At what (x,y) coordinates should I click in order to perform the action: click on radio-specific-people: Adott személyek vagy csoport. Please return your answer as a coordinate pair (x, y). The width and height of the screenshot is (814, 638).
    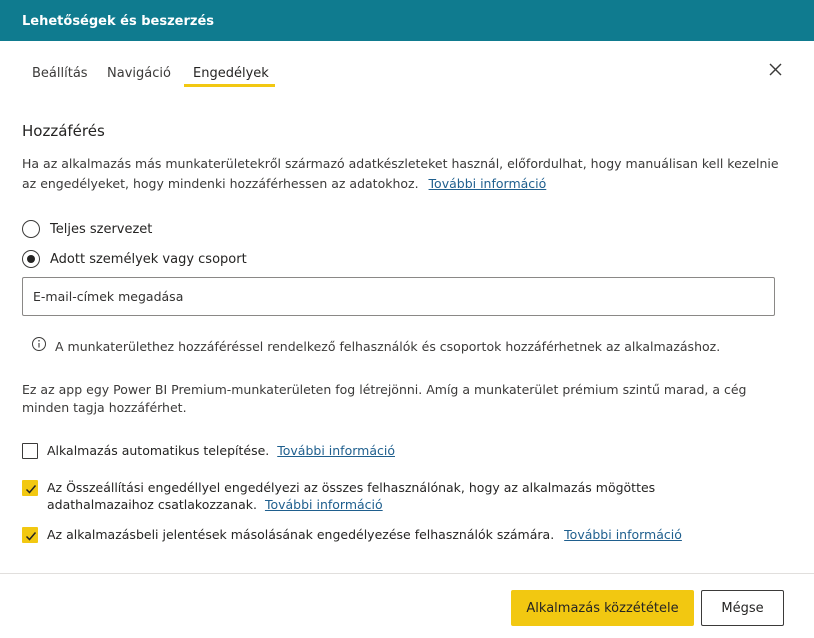
    Looking at the image, I should click on (134, 259).